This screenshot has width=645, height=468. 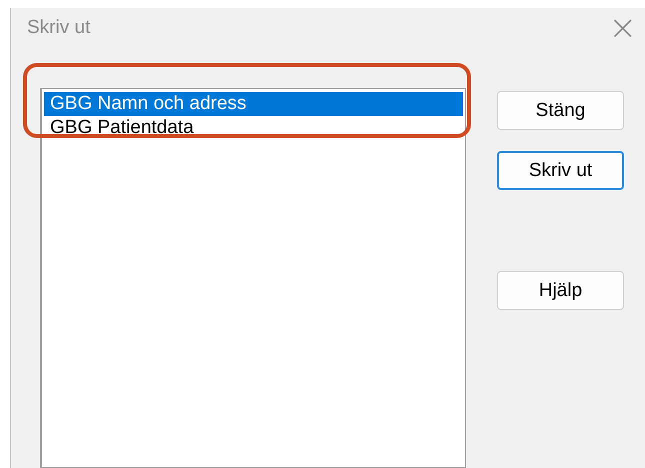 I want to click on dialog-button: Skriv ut, so click(x=560, y=170).